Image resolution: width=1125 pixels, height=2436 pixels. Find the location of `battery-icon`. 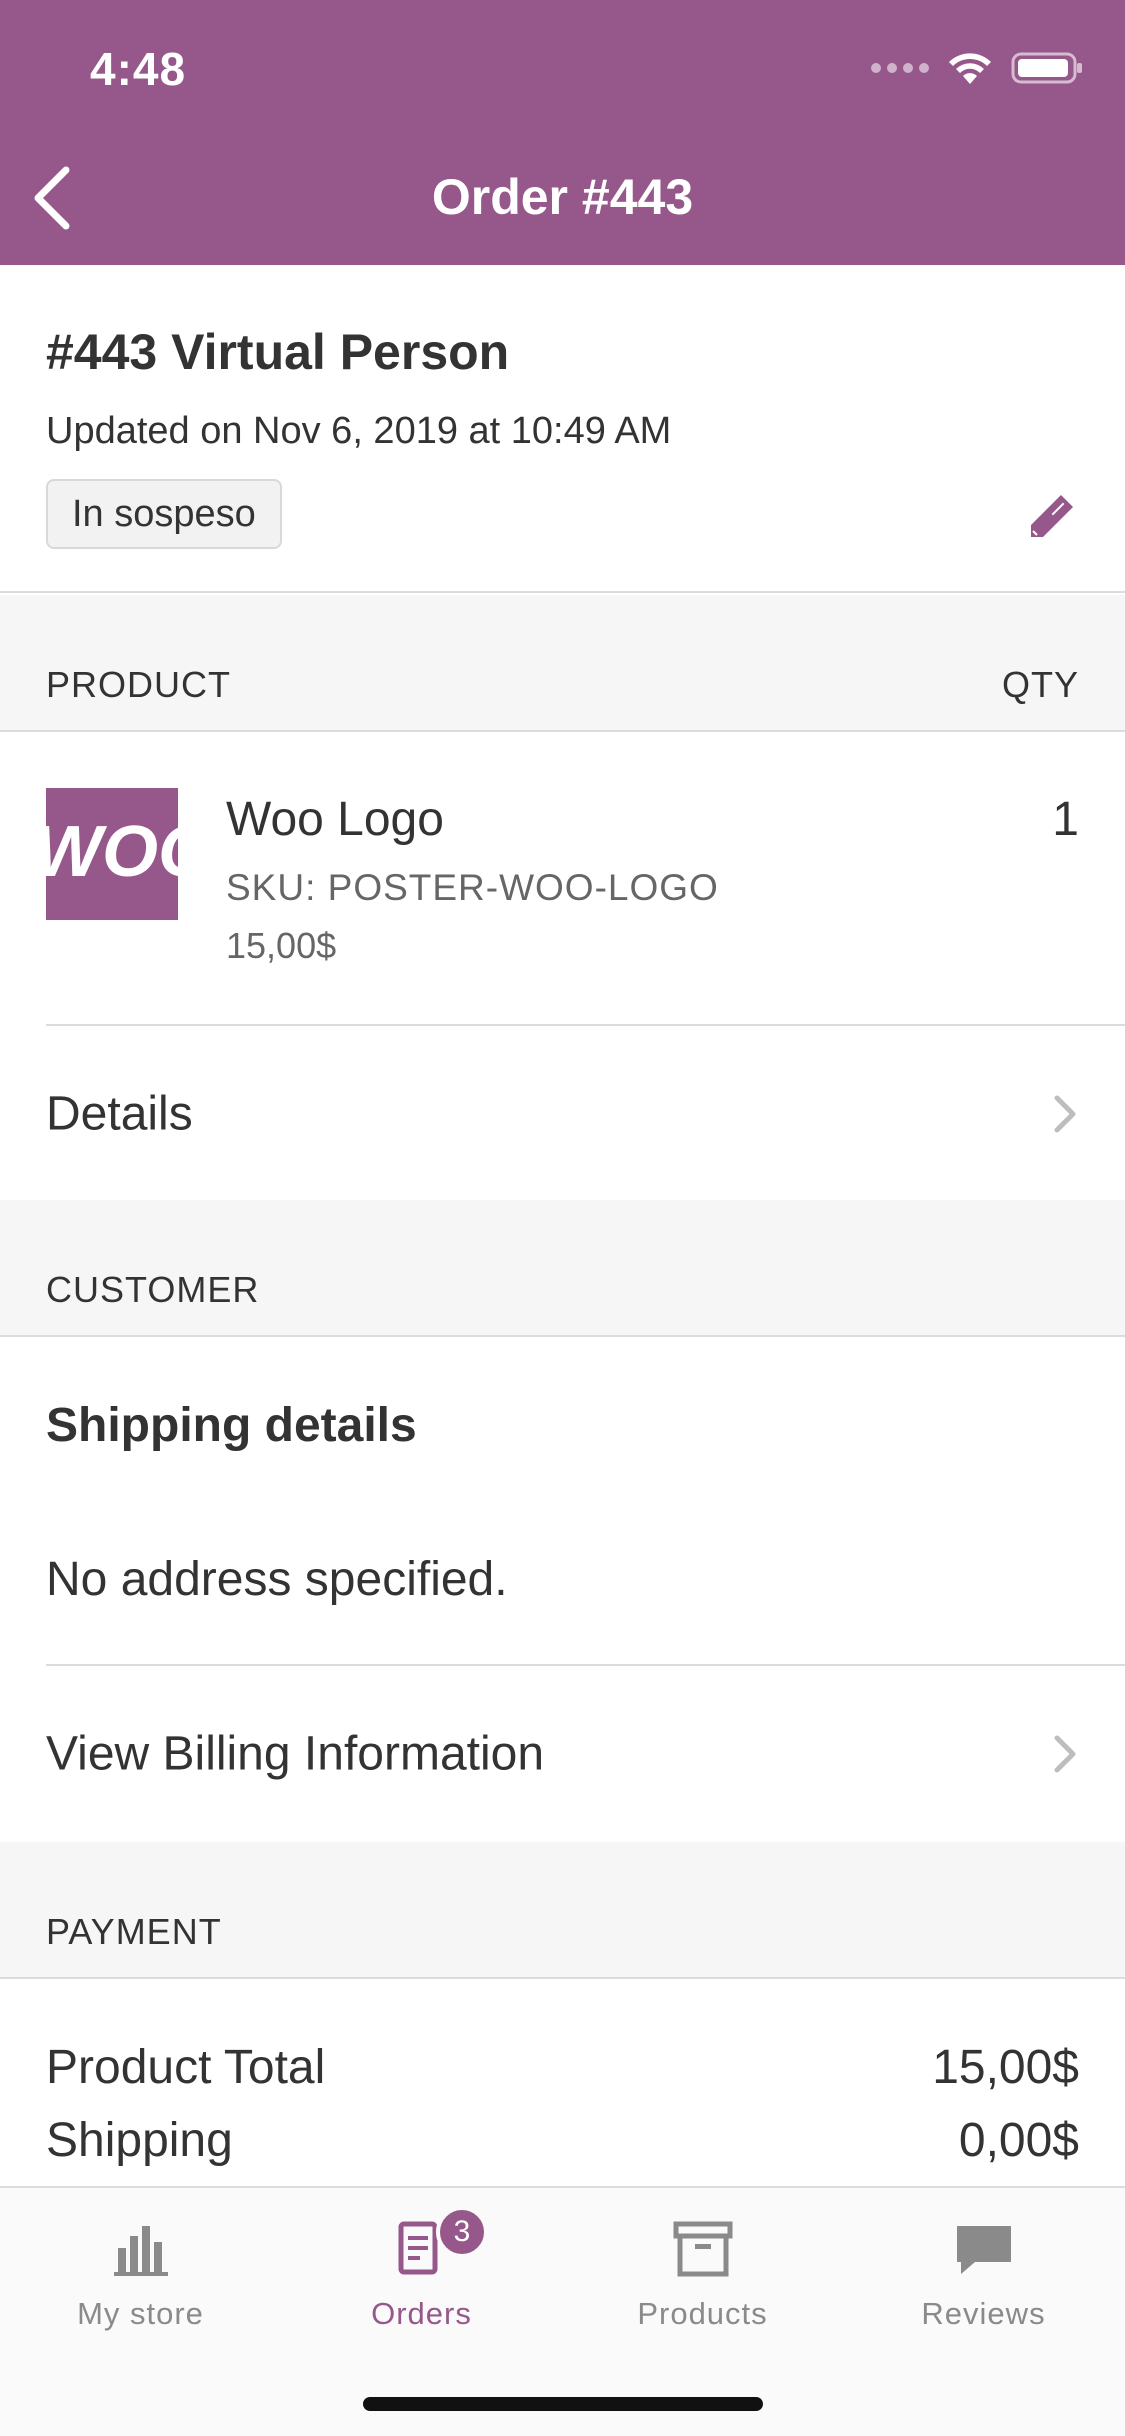

battery-icon is located at coordinates (1046, 68).